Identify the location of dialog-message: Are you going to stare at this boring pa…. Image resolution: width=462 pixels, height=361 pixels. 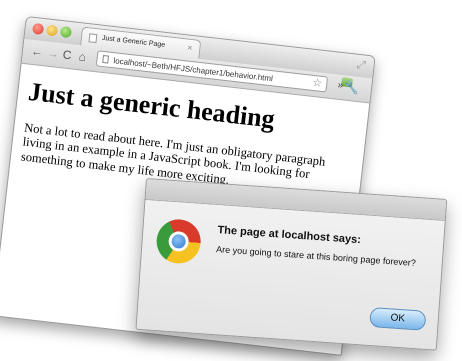
(316, 256).